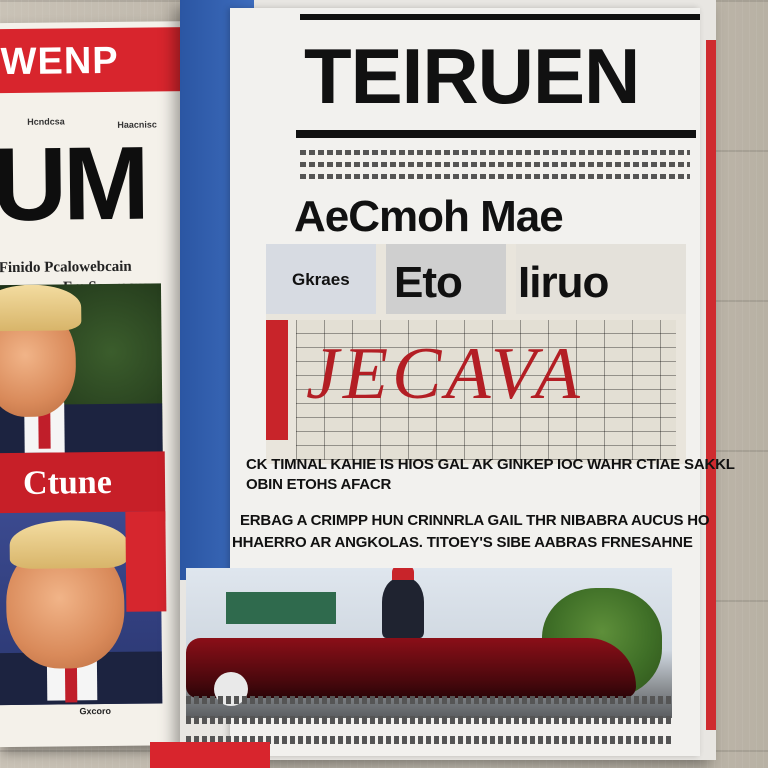 This screenshot has height=768, width=768. Describe the element at coordinates (321, 279) in the screenshot. I see `collage-label-left: Gkraes` at that location.